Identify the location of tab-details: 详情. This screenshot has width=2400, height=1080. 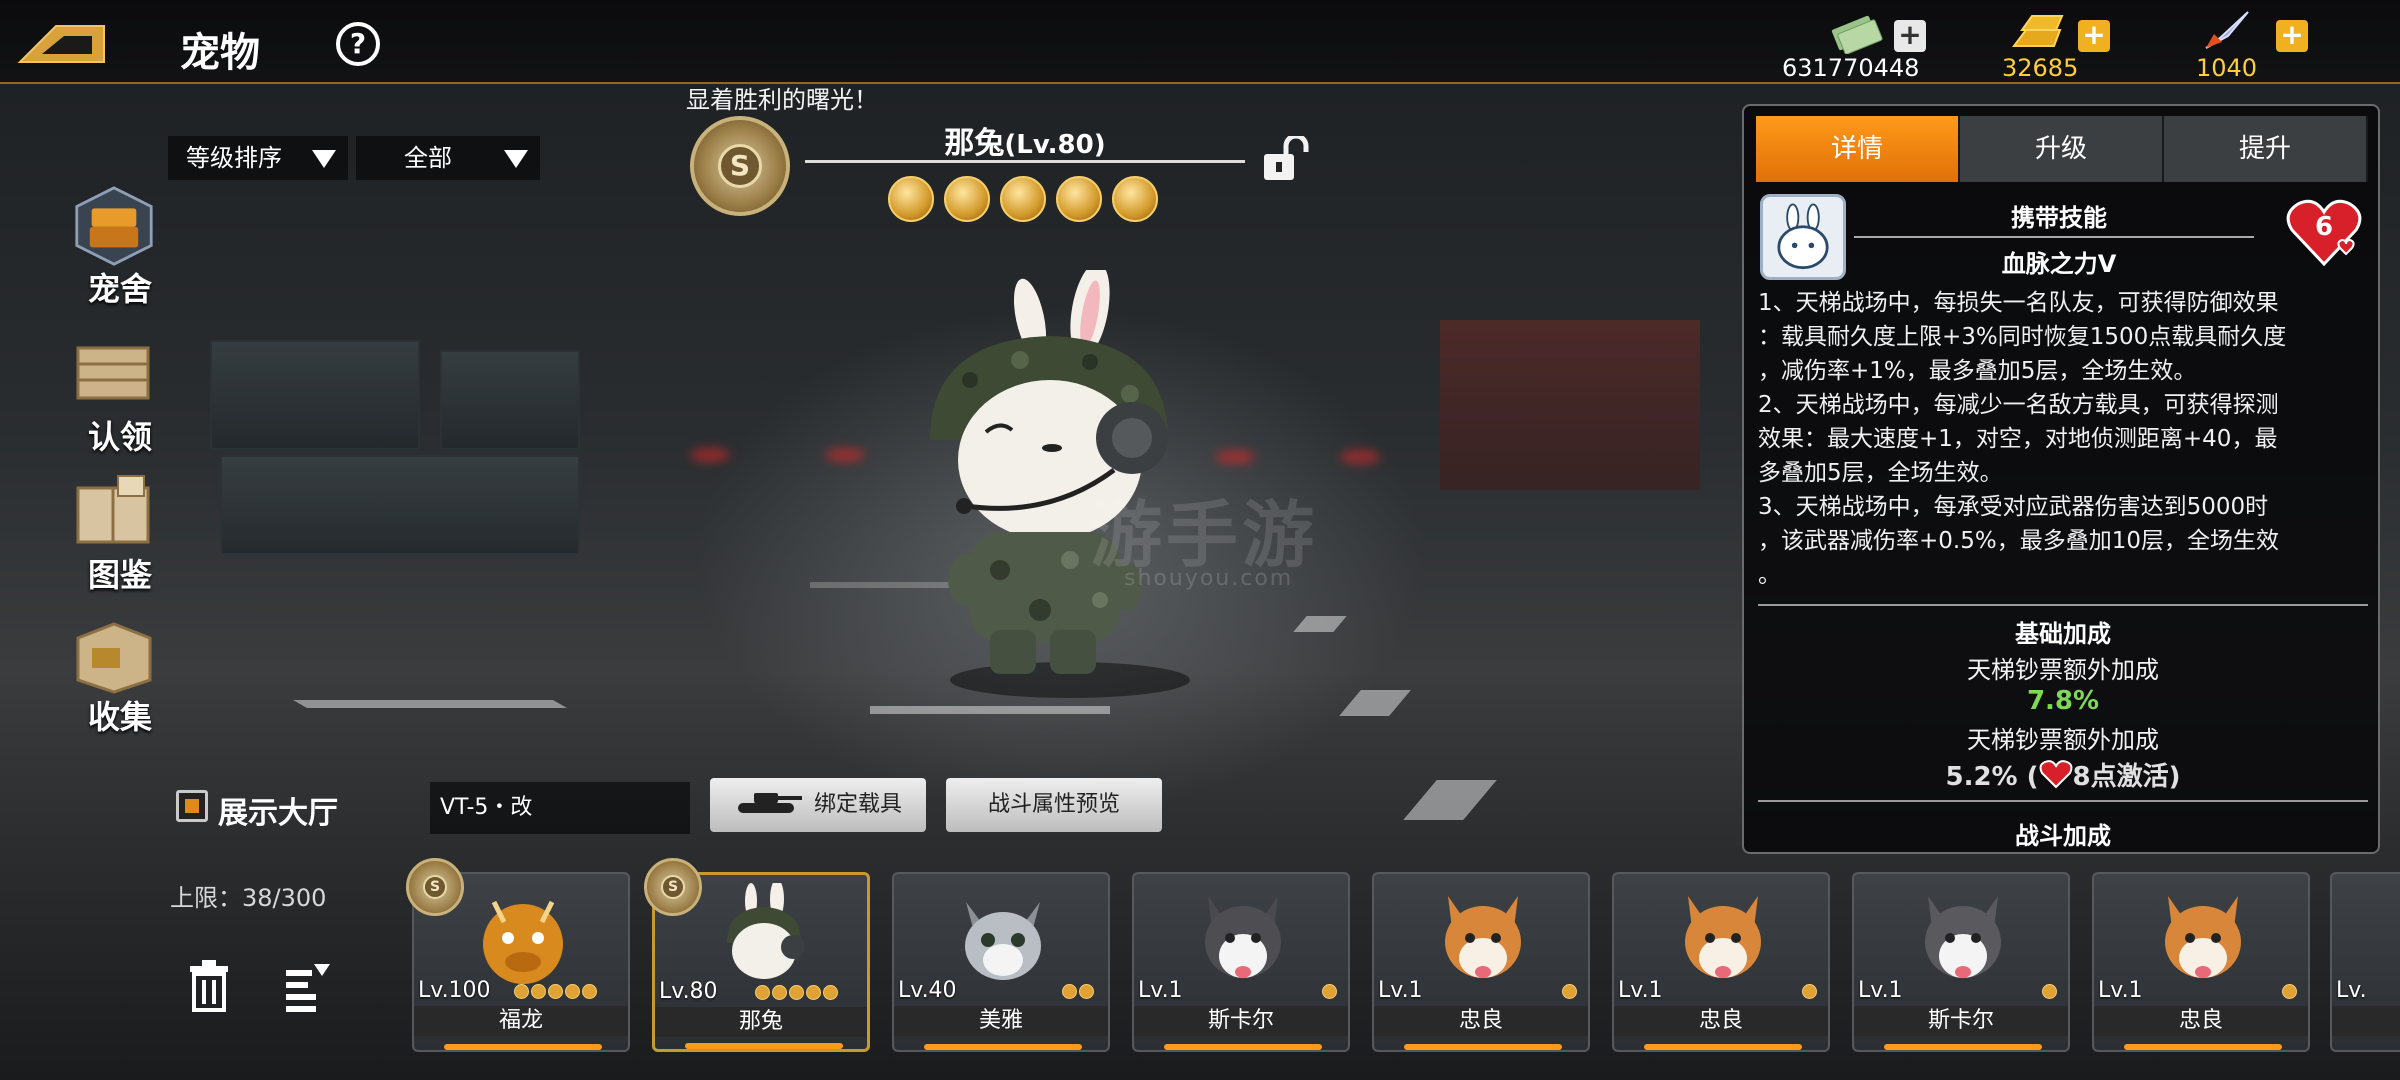
(1858, 149).